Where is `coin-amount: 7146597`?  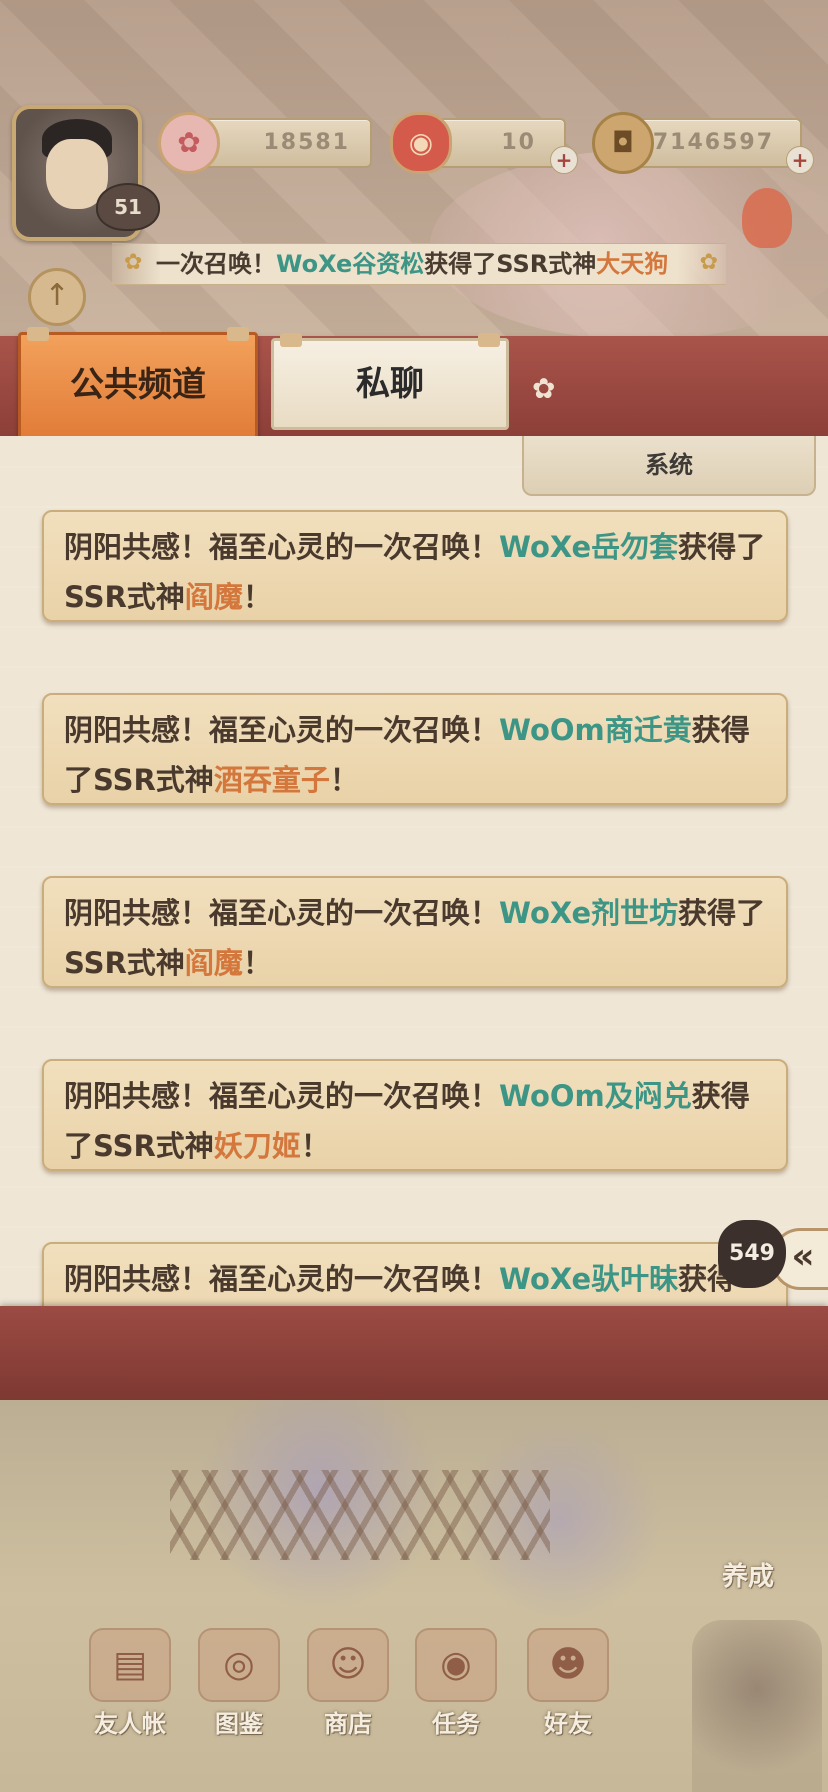 coin-amount: 7146597 is located at coordinates (713, 142).